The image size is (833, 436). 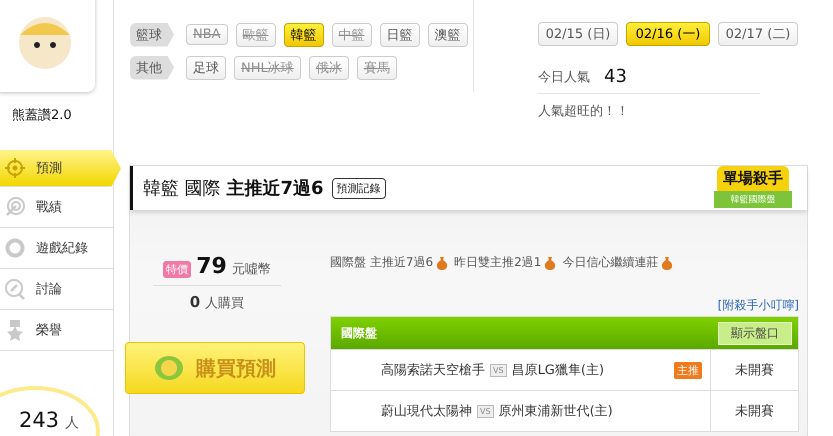 What do you see at coordinates (152, 34) in the screenshot?
I see `category-label: 籃球` at bounding box center [152, 34].